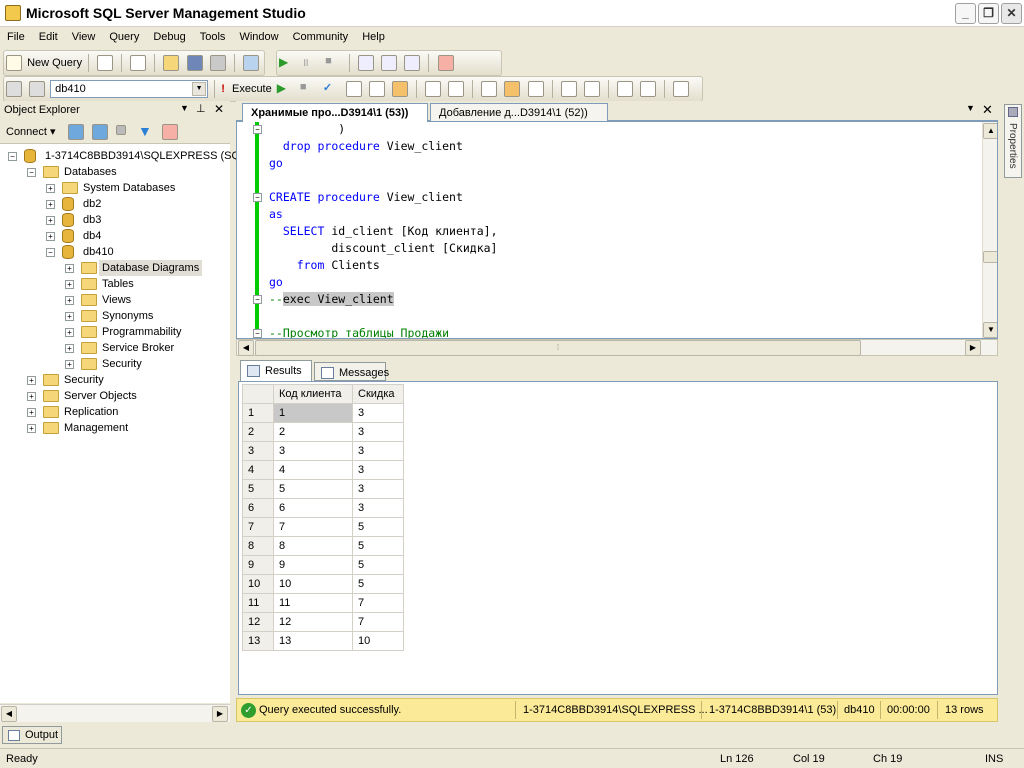 The height and width of the screenshot is (768, 1024). What do you see at coordinates (184, 108) in the screenshot?
I see `dropdown-icon: ▼` at bounding box center [184, 108].